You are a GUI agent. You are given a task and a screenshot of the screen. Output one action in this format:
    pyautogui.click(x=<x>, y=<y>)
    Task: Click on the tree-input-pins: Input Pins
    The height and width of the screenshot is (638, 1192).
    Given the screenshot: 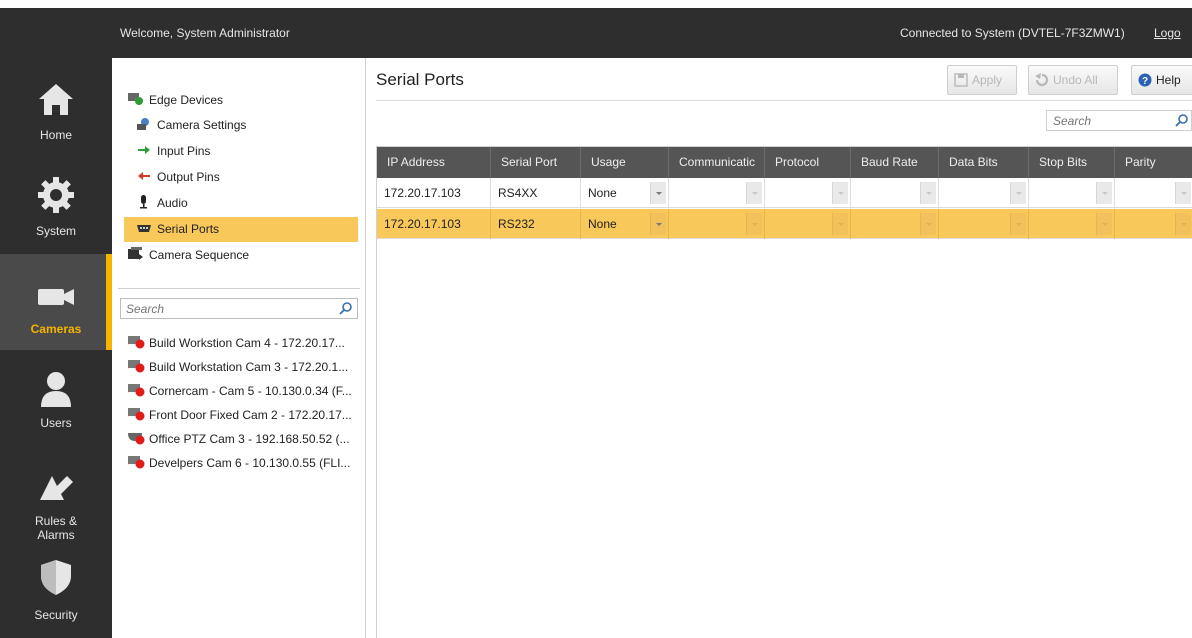 What is the action you would take?
    pyautogui.click(x=173, y=151)
    